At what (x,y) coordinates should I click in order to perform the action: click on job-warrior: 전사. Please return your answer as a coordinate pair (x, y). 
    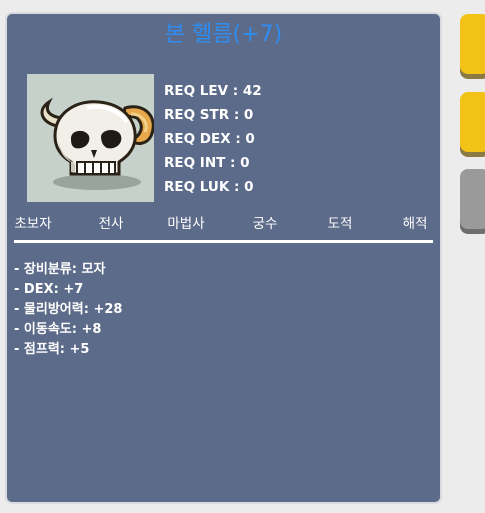
    Looking at the image, I should click on (111, 224).